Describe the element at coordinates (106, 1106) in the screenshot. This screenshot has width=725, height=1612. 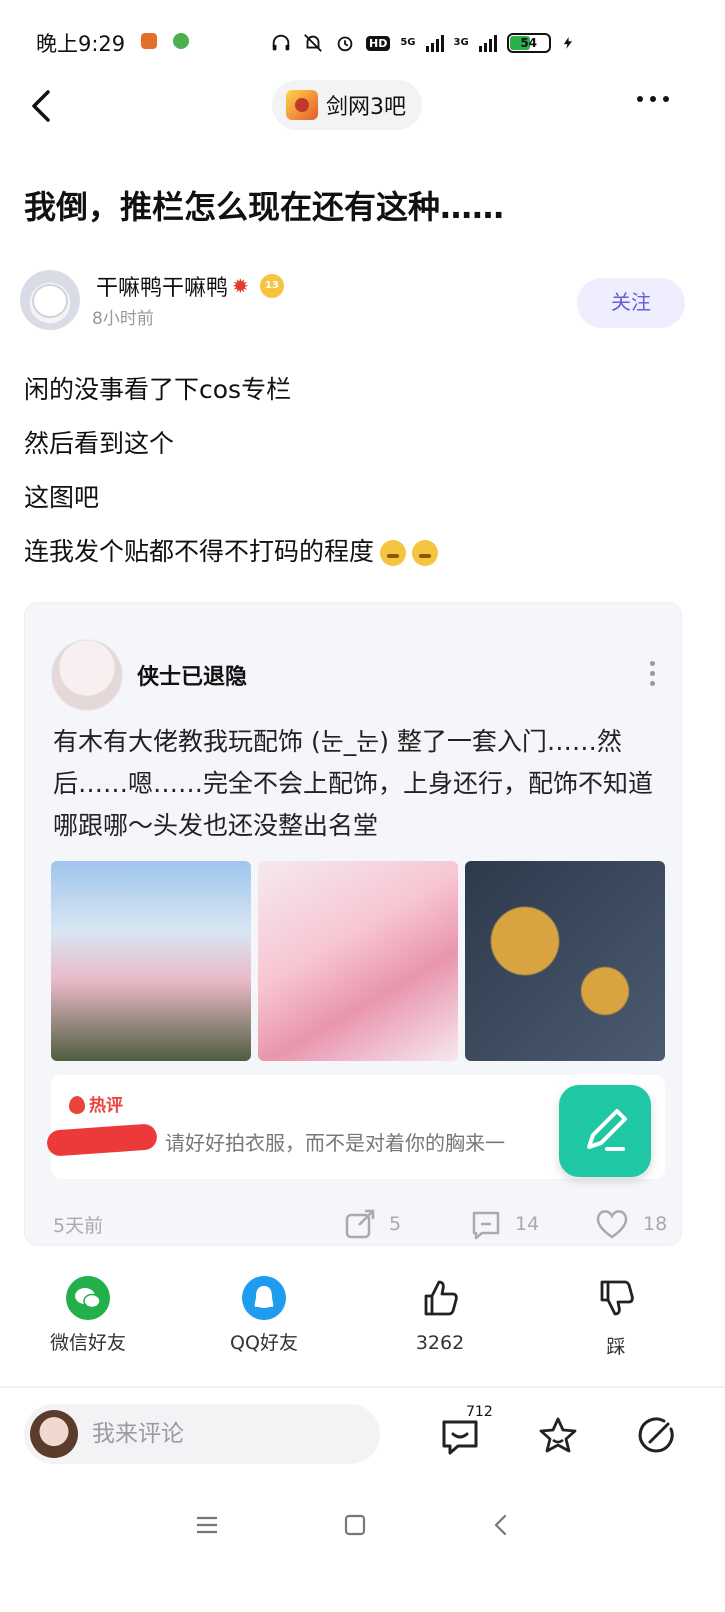
I see `hot-label-text: 热评` at that location.